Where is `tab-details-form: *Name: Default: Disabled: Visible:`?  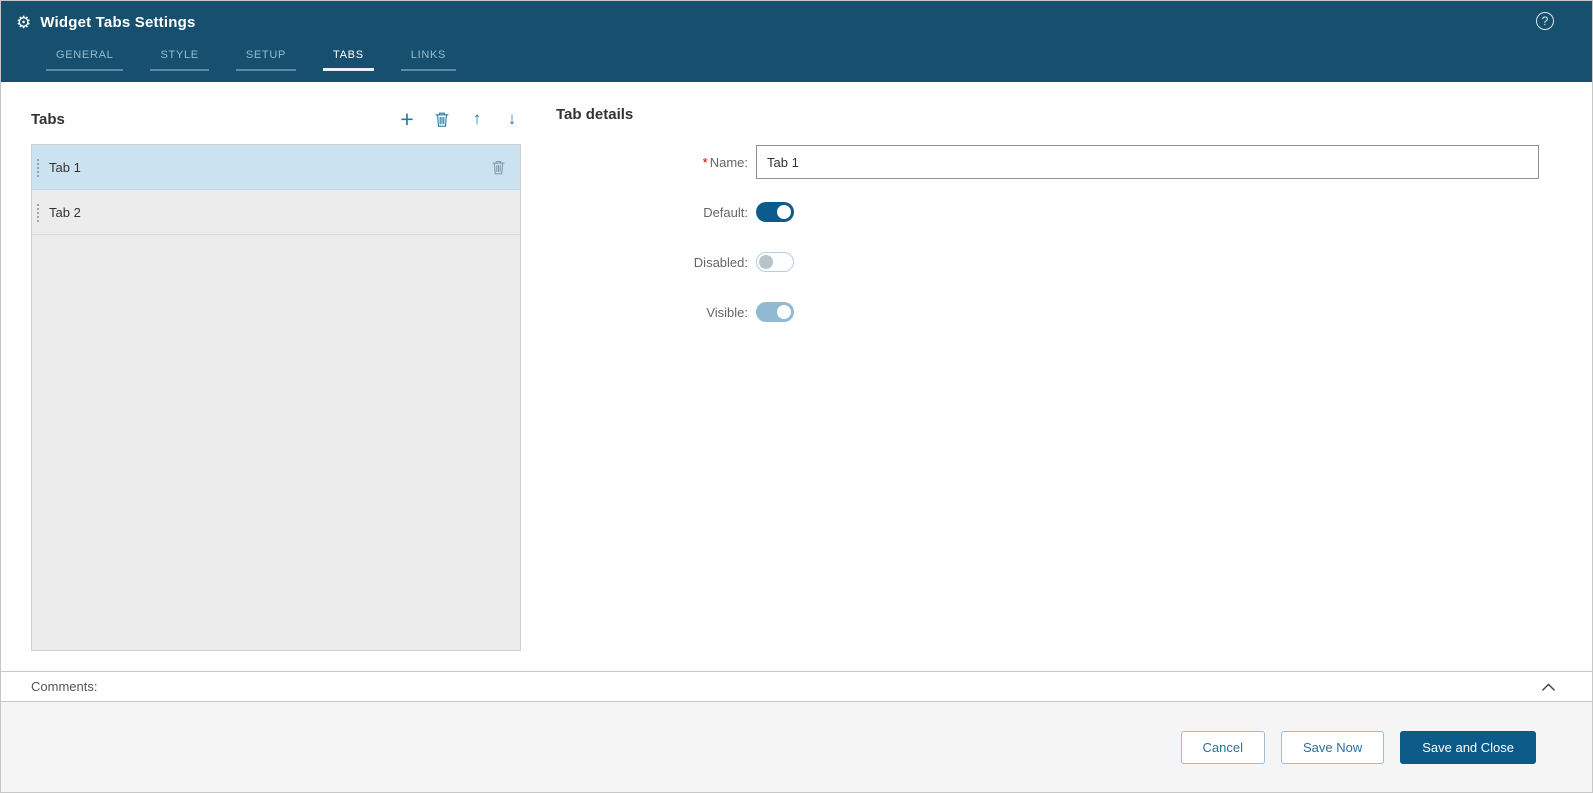
tab-details-form: *Name: Default: Disabled: Visible: is located at coordinates (1047, 237).